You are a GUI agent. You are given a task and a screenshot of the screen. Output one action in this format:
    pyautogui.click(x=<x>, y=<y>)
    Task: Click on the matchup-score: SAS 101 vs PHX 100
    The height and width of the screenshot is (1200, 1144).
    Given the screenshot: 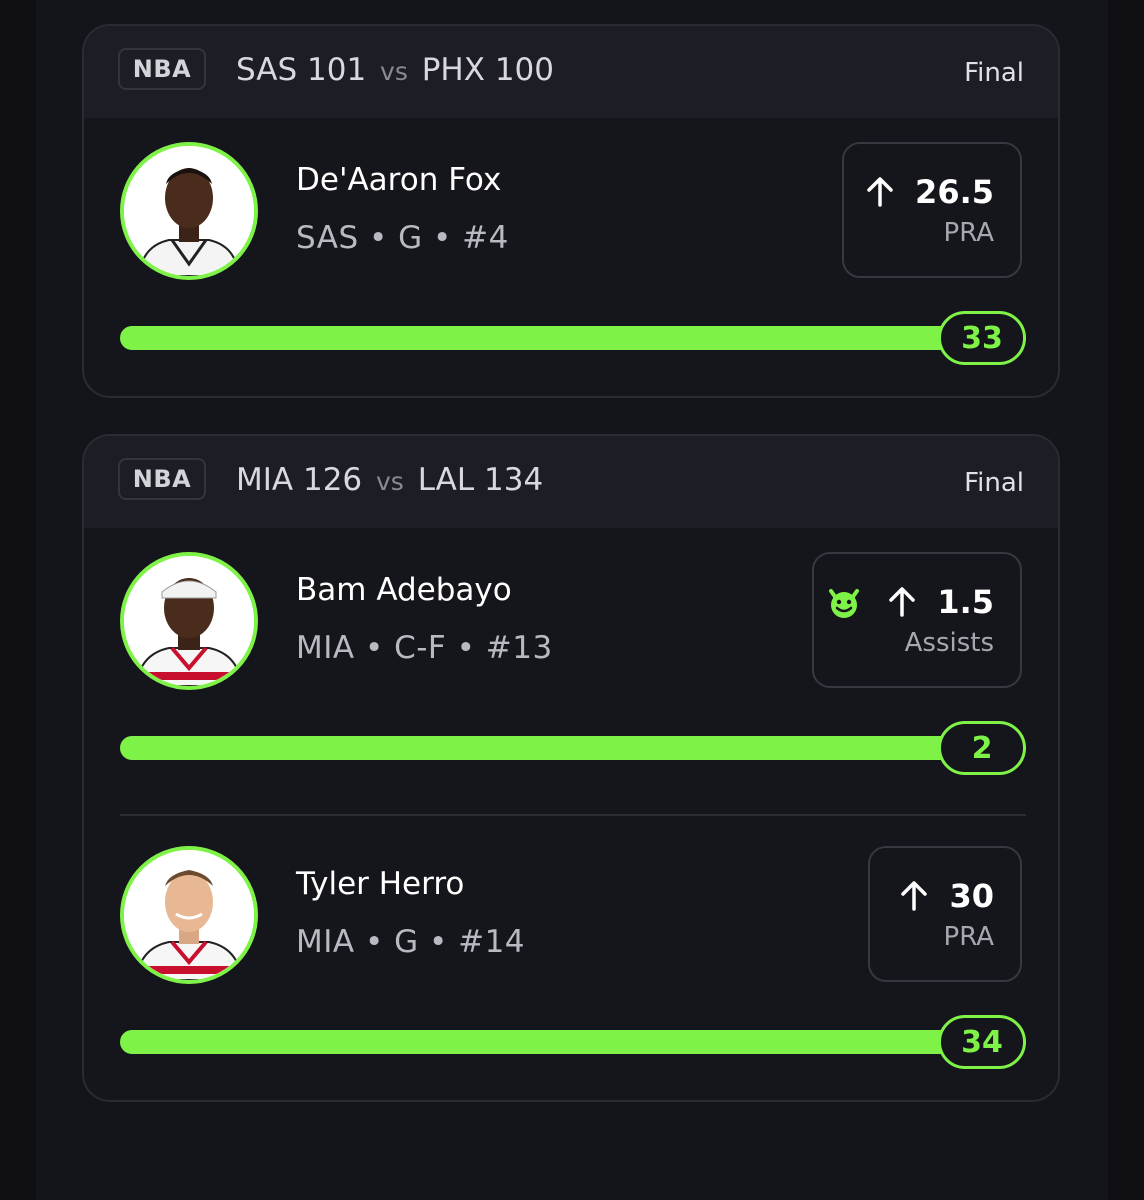 What is the action you would take?
    pyautogui.click(x=395, y=70)
    